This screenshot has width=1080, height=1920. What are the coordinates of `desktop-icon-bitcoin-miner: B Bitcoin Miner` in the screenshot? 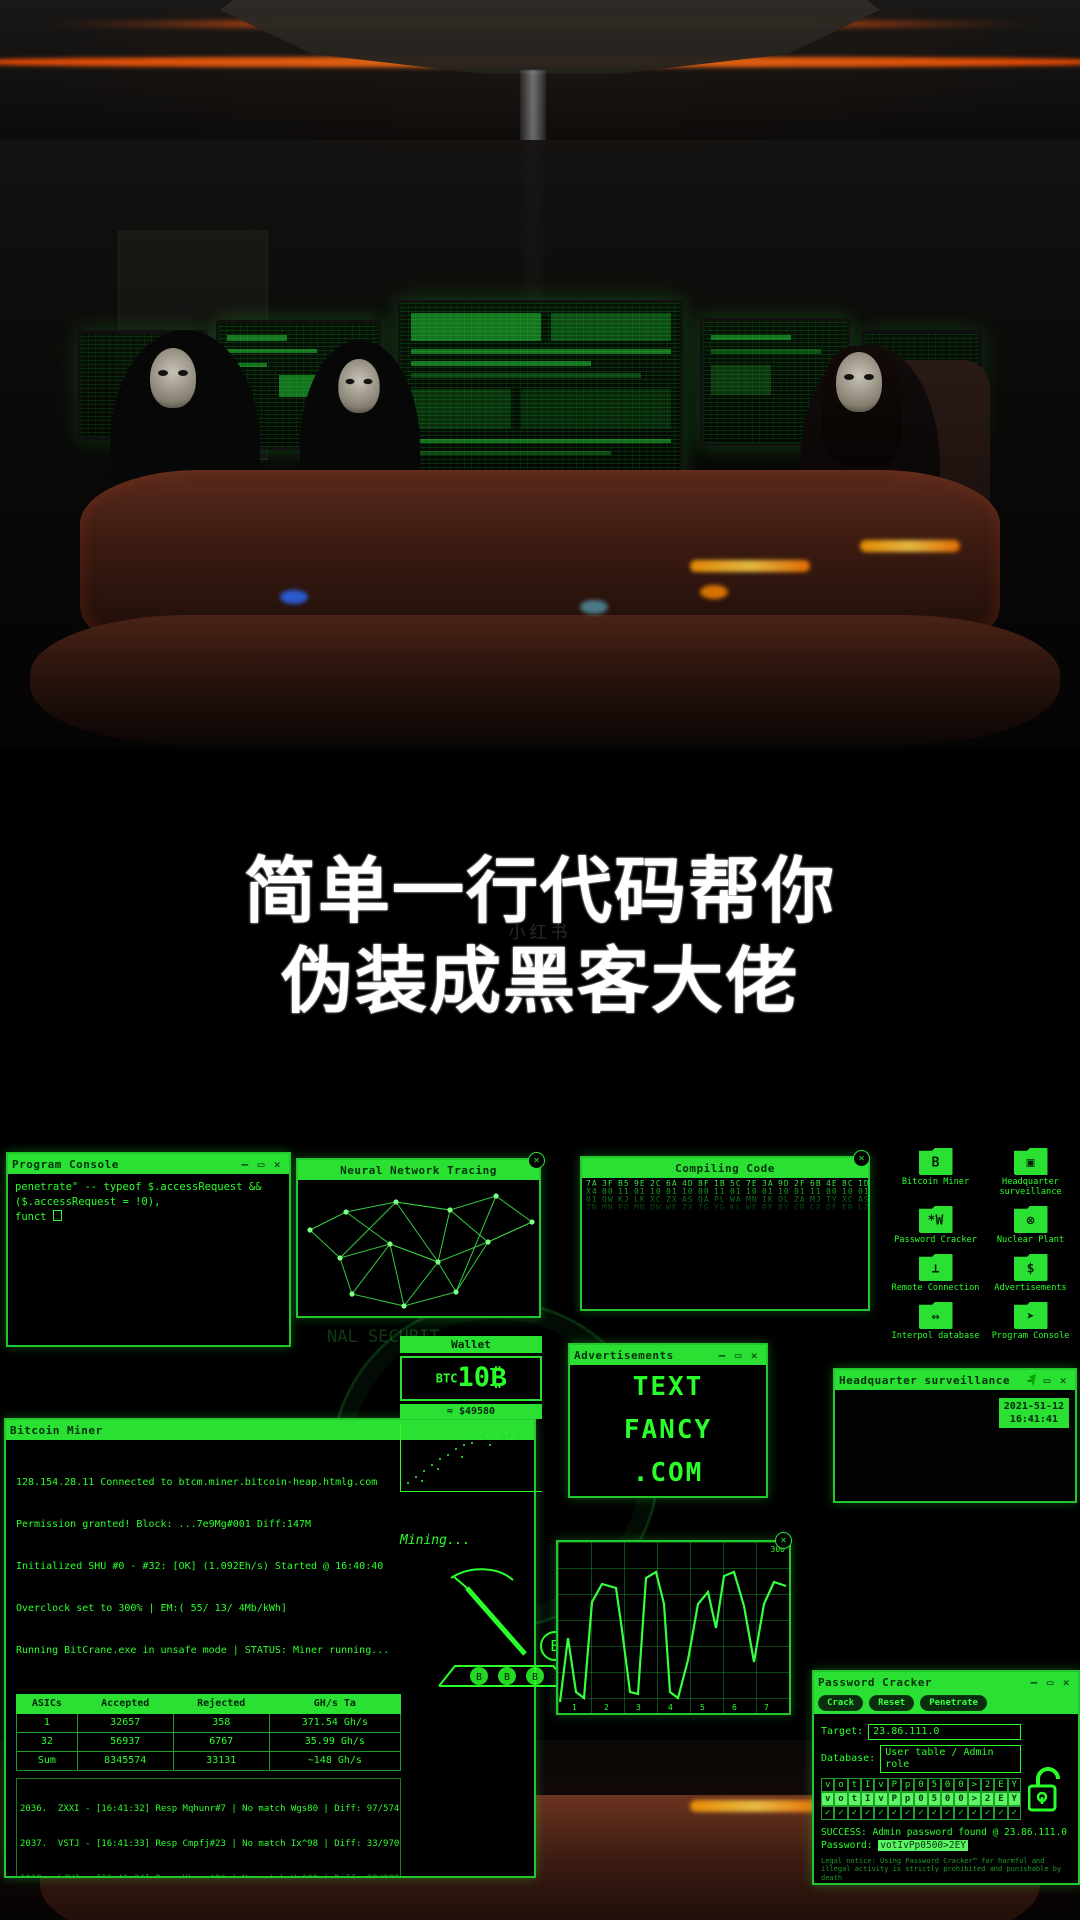 It's located at (935, 1172).